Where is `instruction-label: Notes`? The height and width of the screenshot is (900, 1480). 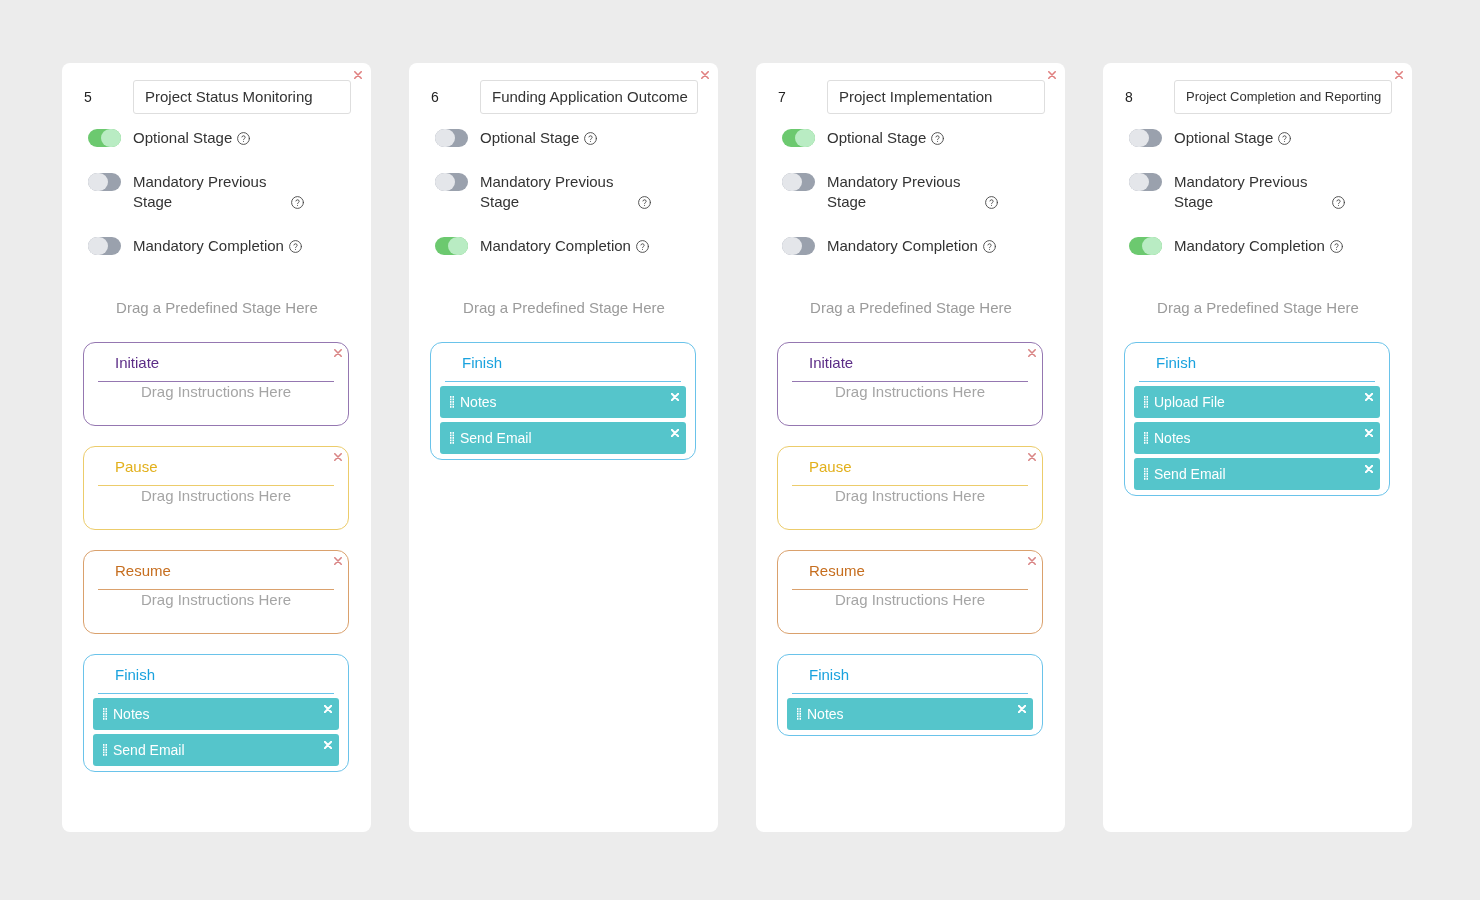 instruction-label: Notes is located at coordinates (478, 402).